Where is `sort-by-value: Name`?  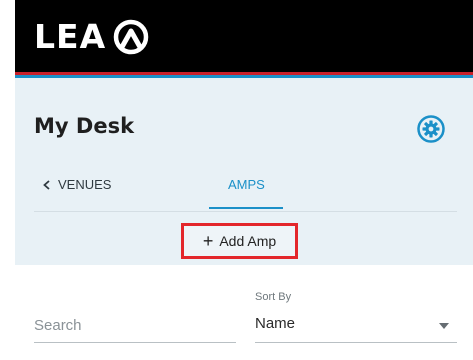
sort-by-value: Name is located at coordinates (275, 323).